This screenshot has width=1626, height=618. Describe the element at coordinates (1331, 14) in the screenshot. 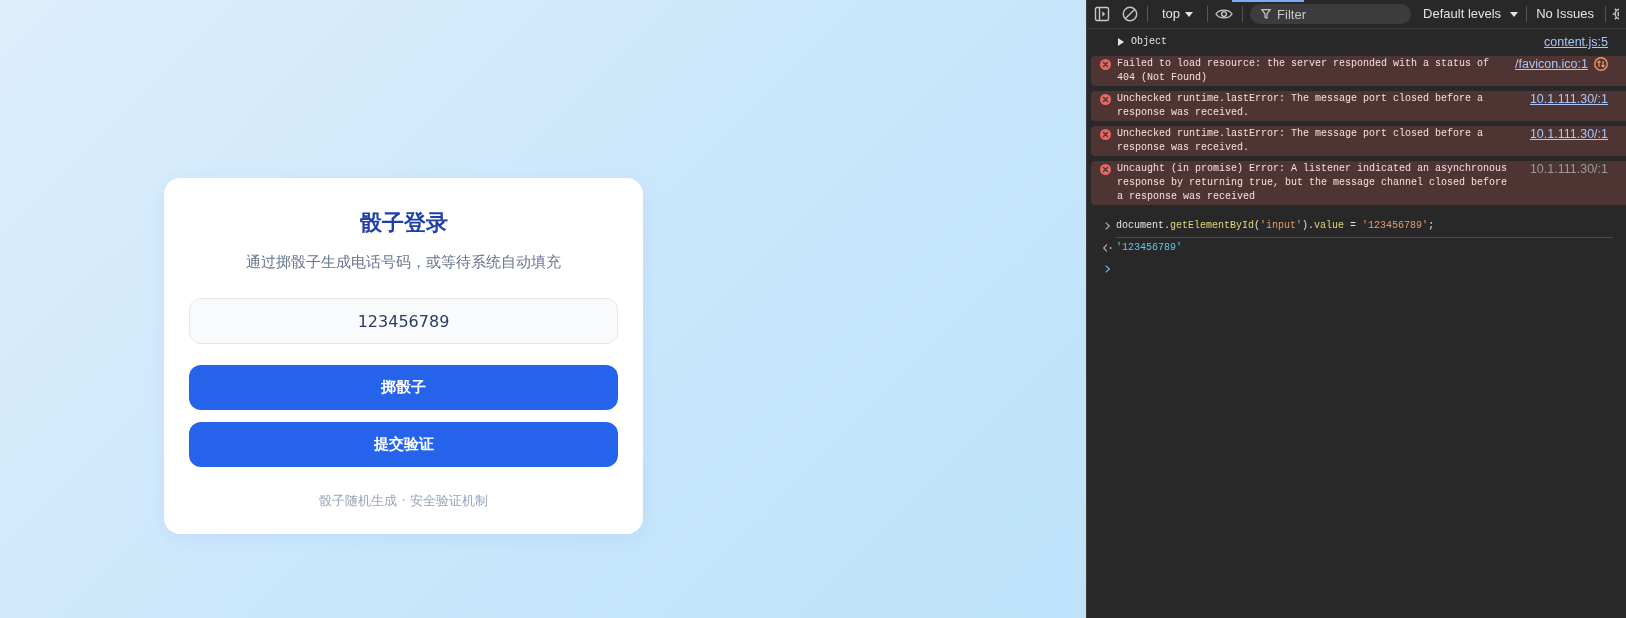

I see `filter-field: Filter` at that location.